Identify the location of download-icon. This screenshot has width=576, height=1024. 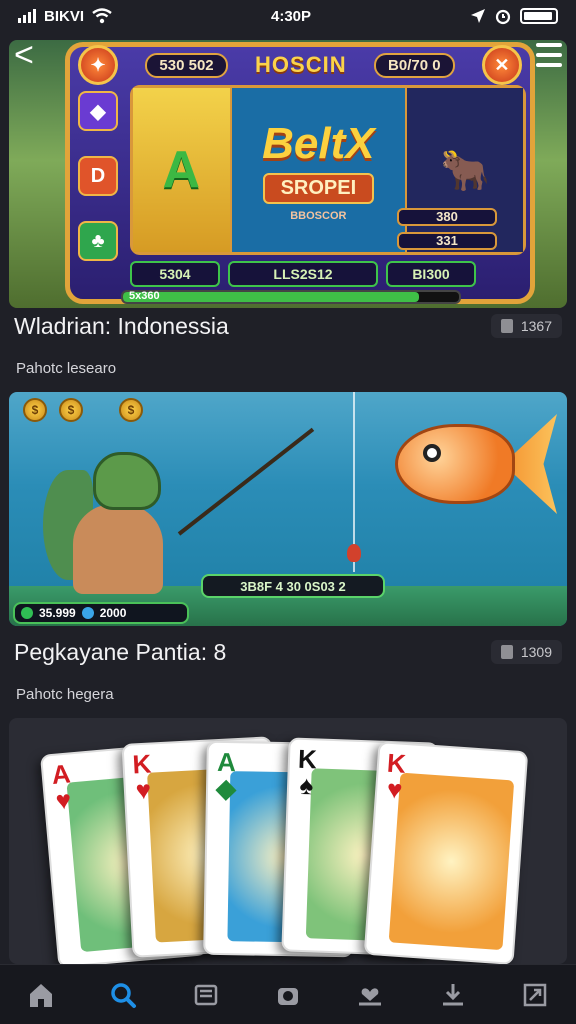
(452, 994).